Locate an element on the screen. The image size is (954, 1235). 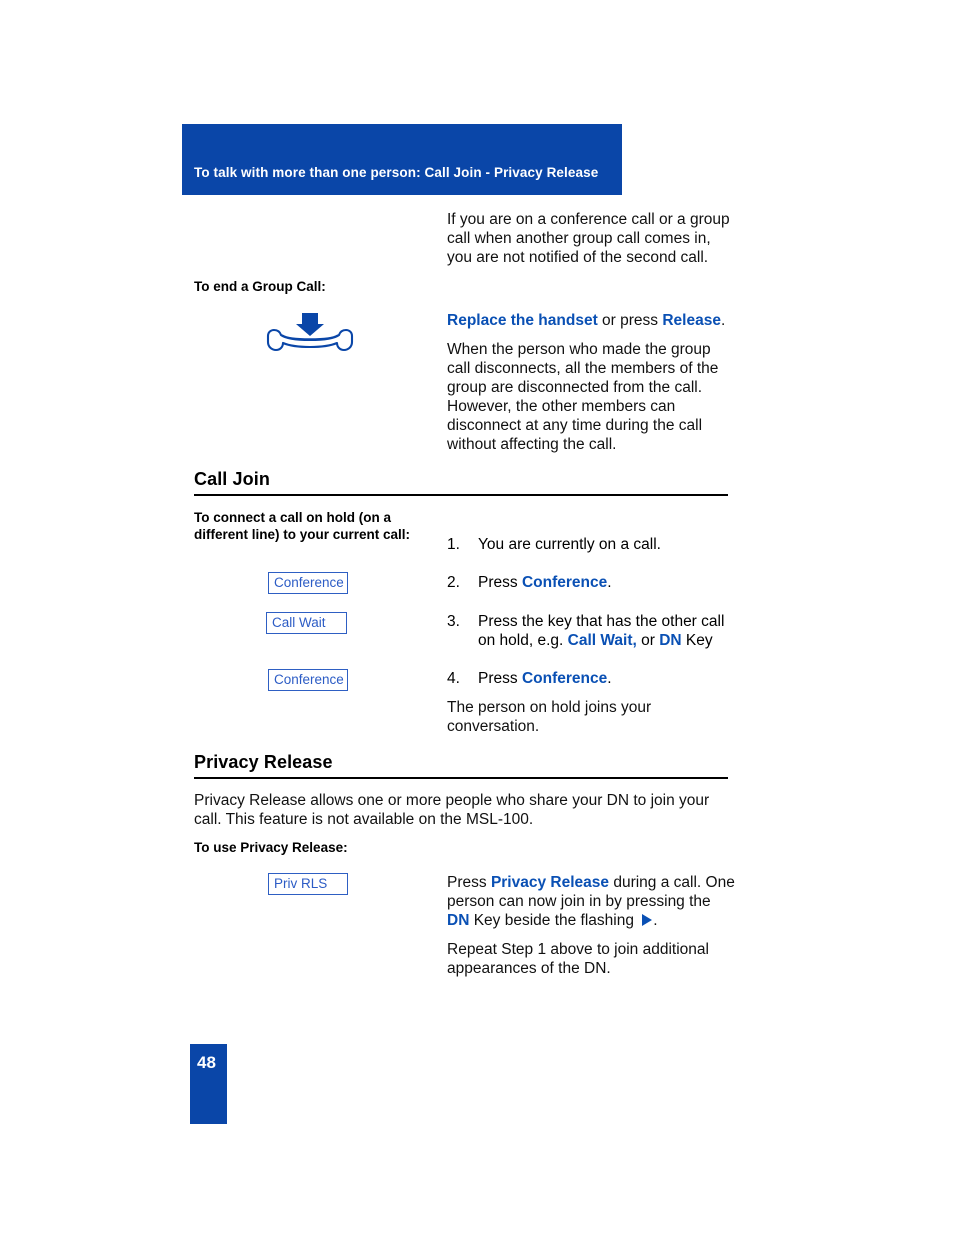
step-1-number: 1. is located at coordinates (453, 544).